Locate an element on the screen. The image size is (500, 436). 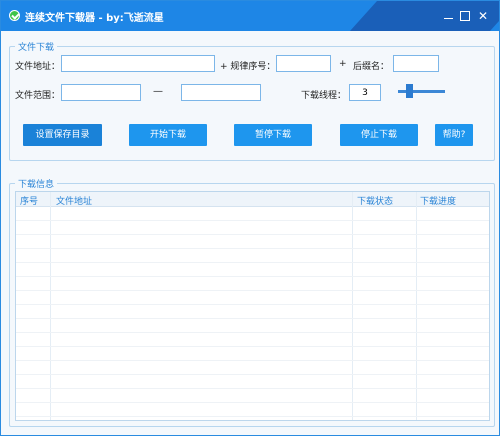
column-header-progress: 下载进度 is located at coordinates (438, 200).